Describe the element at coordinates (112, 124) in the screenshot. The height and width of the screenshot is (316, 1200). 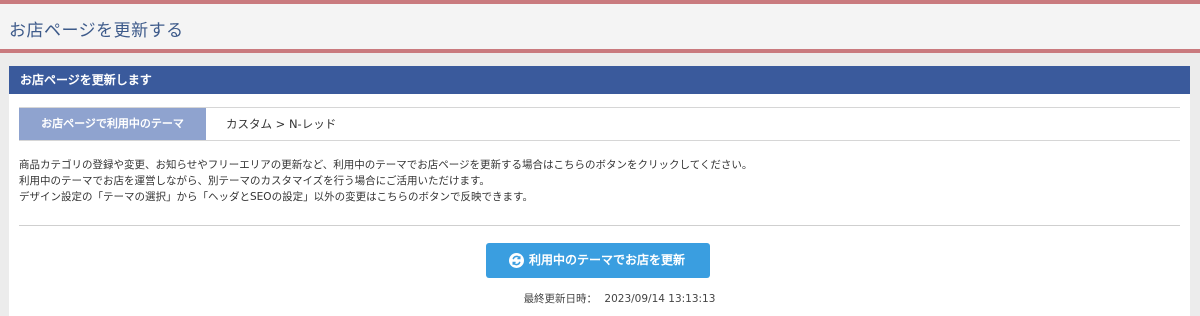
I see `theme-label: お店ページで利用中のテーマ` at that location.